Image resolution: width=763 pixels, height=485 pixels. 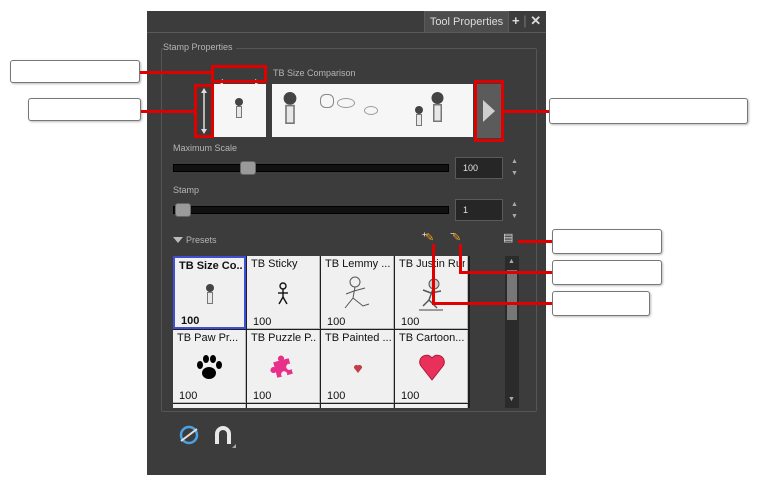 I want to click on preset-tile: TB Size Co... 100, so click(x=209, y=292).